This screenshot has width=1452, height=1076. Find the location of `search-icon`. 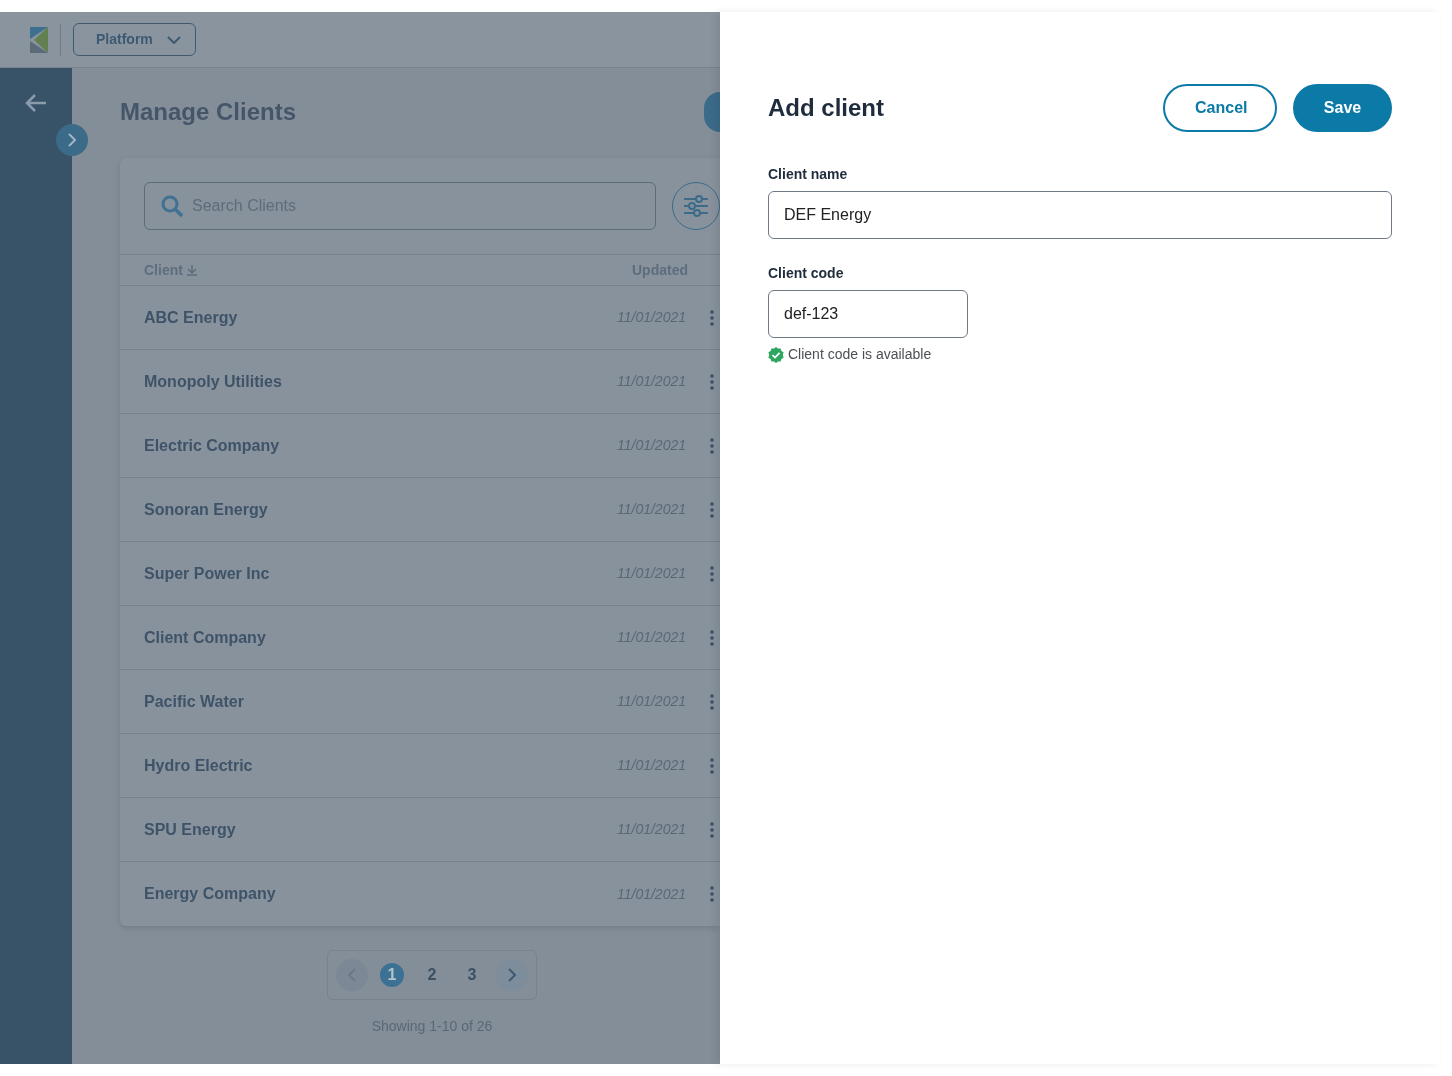

search-icon is located at coordinates (172, 206).